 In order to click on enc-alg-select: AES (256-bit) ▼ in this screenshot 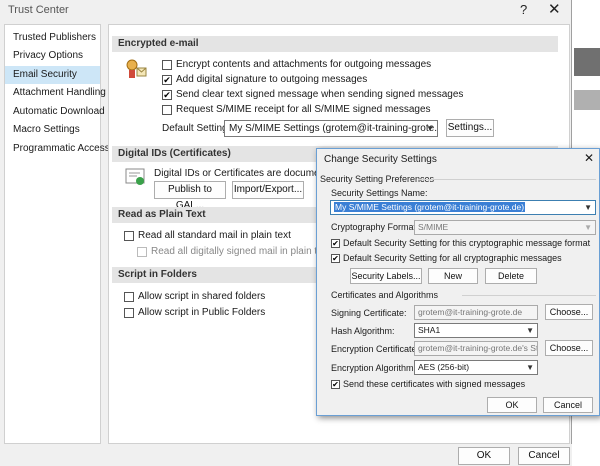, I will do `click(476, 367)`.